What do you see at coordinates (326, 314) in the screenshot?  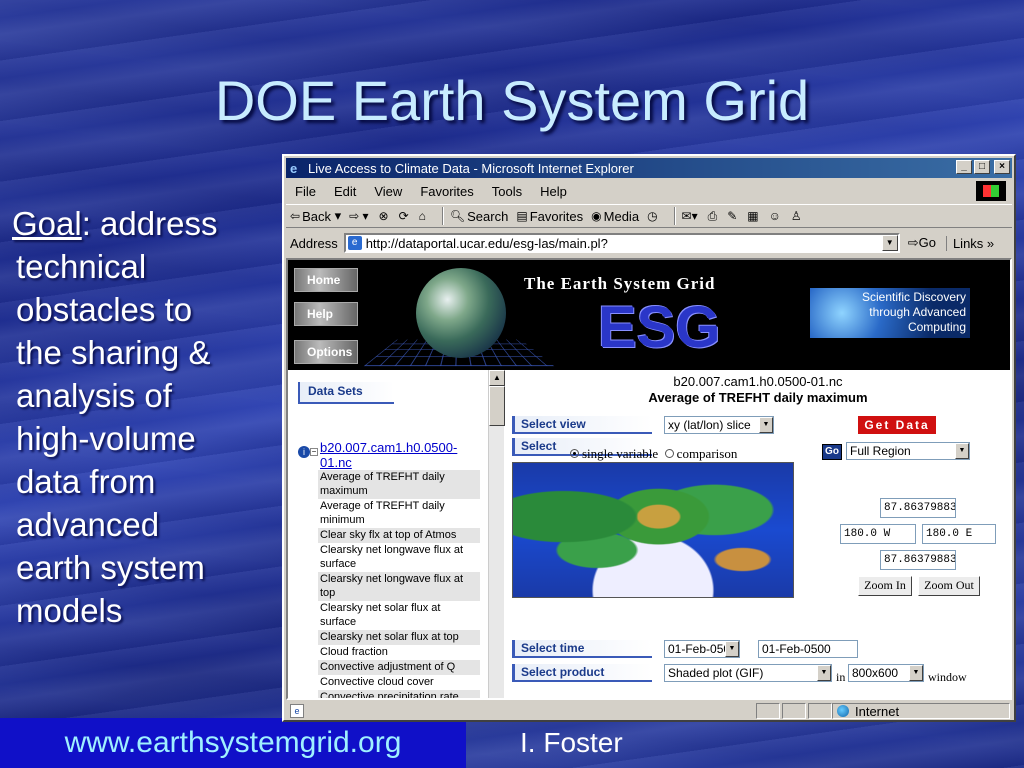 I see `nav-help: Help` at bounding box center [326, 314].